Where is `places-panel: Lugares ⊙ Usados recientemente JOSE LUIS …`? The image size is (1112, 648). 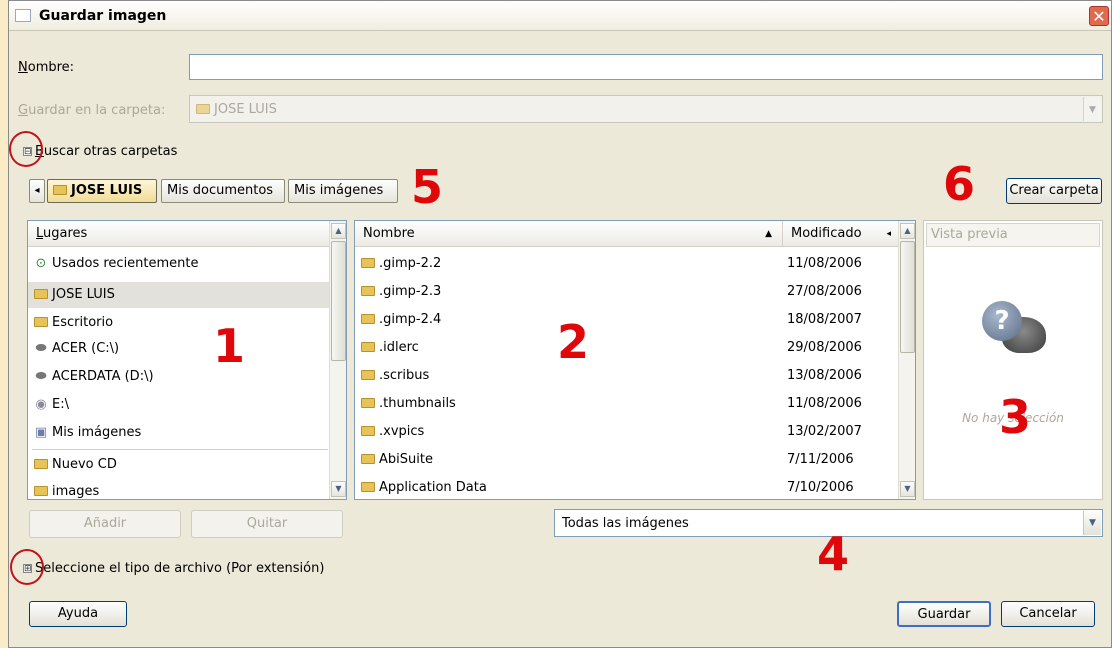 places-panel: Lugares ⊙ Usados recientemente JOSE LUIS … is located at coordinates (187, 360).